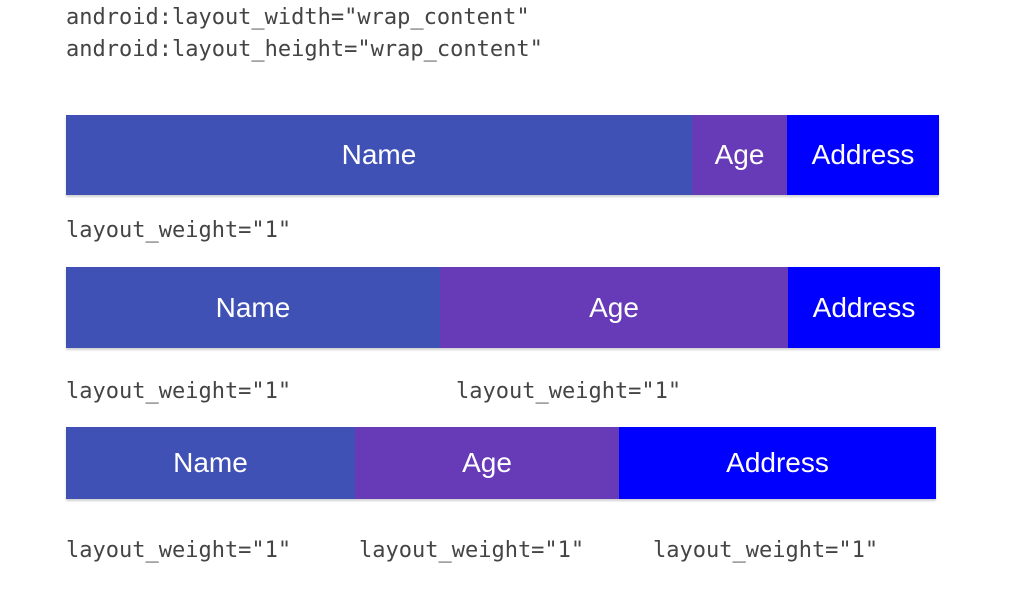  I want to click on header-line-height: android:layout_height="wrap_content", so click(304, 49).